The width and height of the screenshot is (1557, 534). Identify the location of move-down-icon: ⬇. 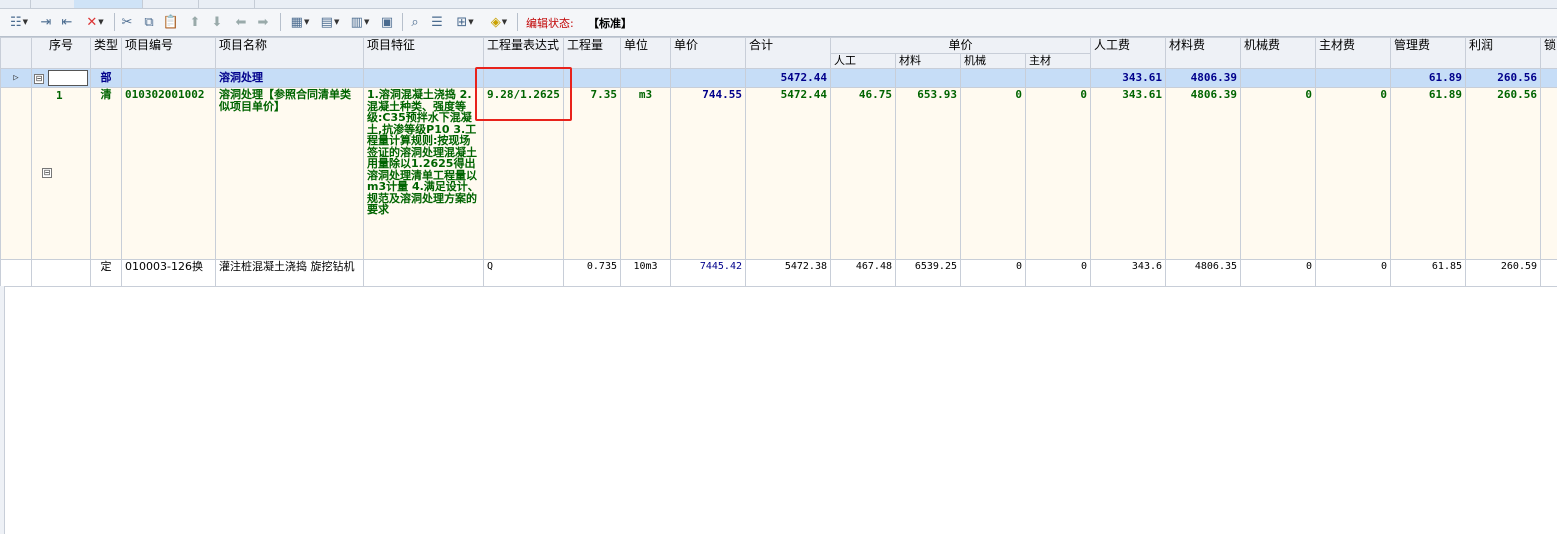
(217, 22).